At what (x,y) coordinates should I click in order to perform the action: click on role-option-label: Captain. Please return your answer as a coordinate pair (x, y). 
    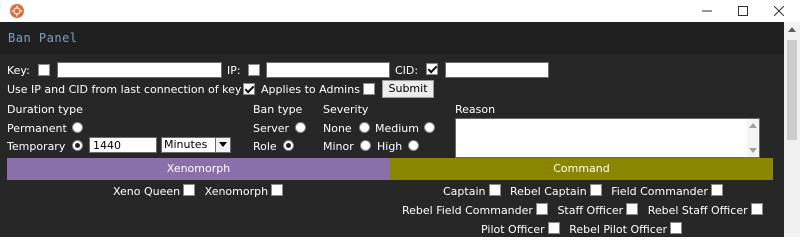
    Looking at the image, I should click on (464, 191).